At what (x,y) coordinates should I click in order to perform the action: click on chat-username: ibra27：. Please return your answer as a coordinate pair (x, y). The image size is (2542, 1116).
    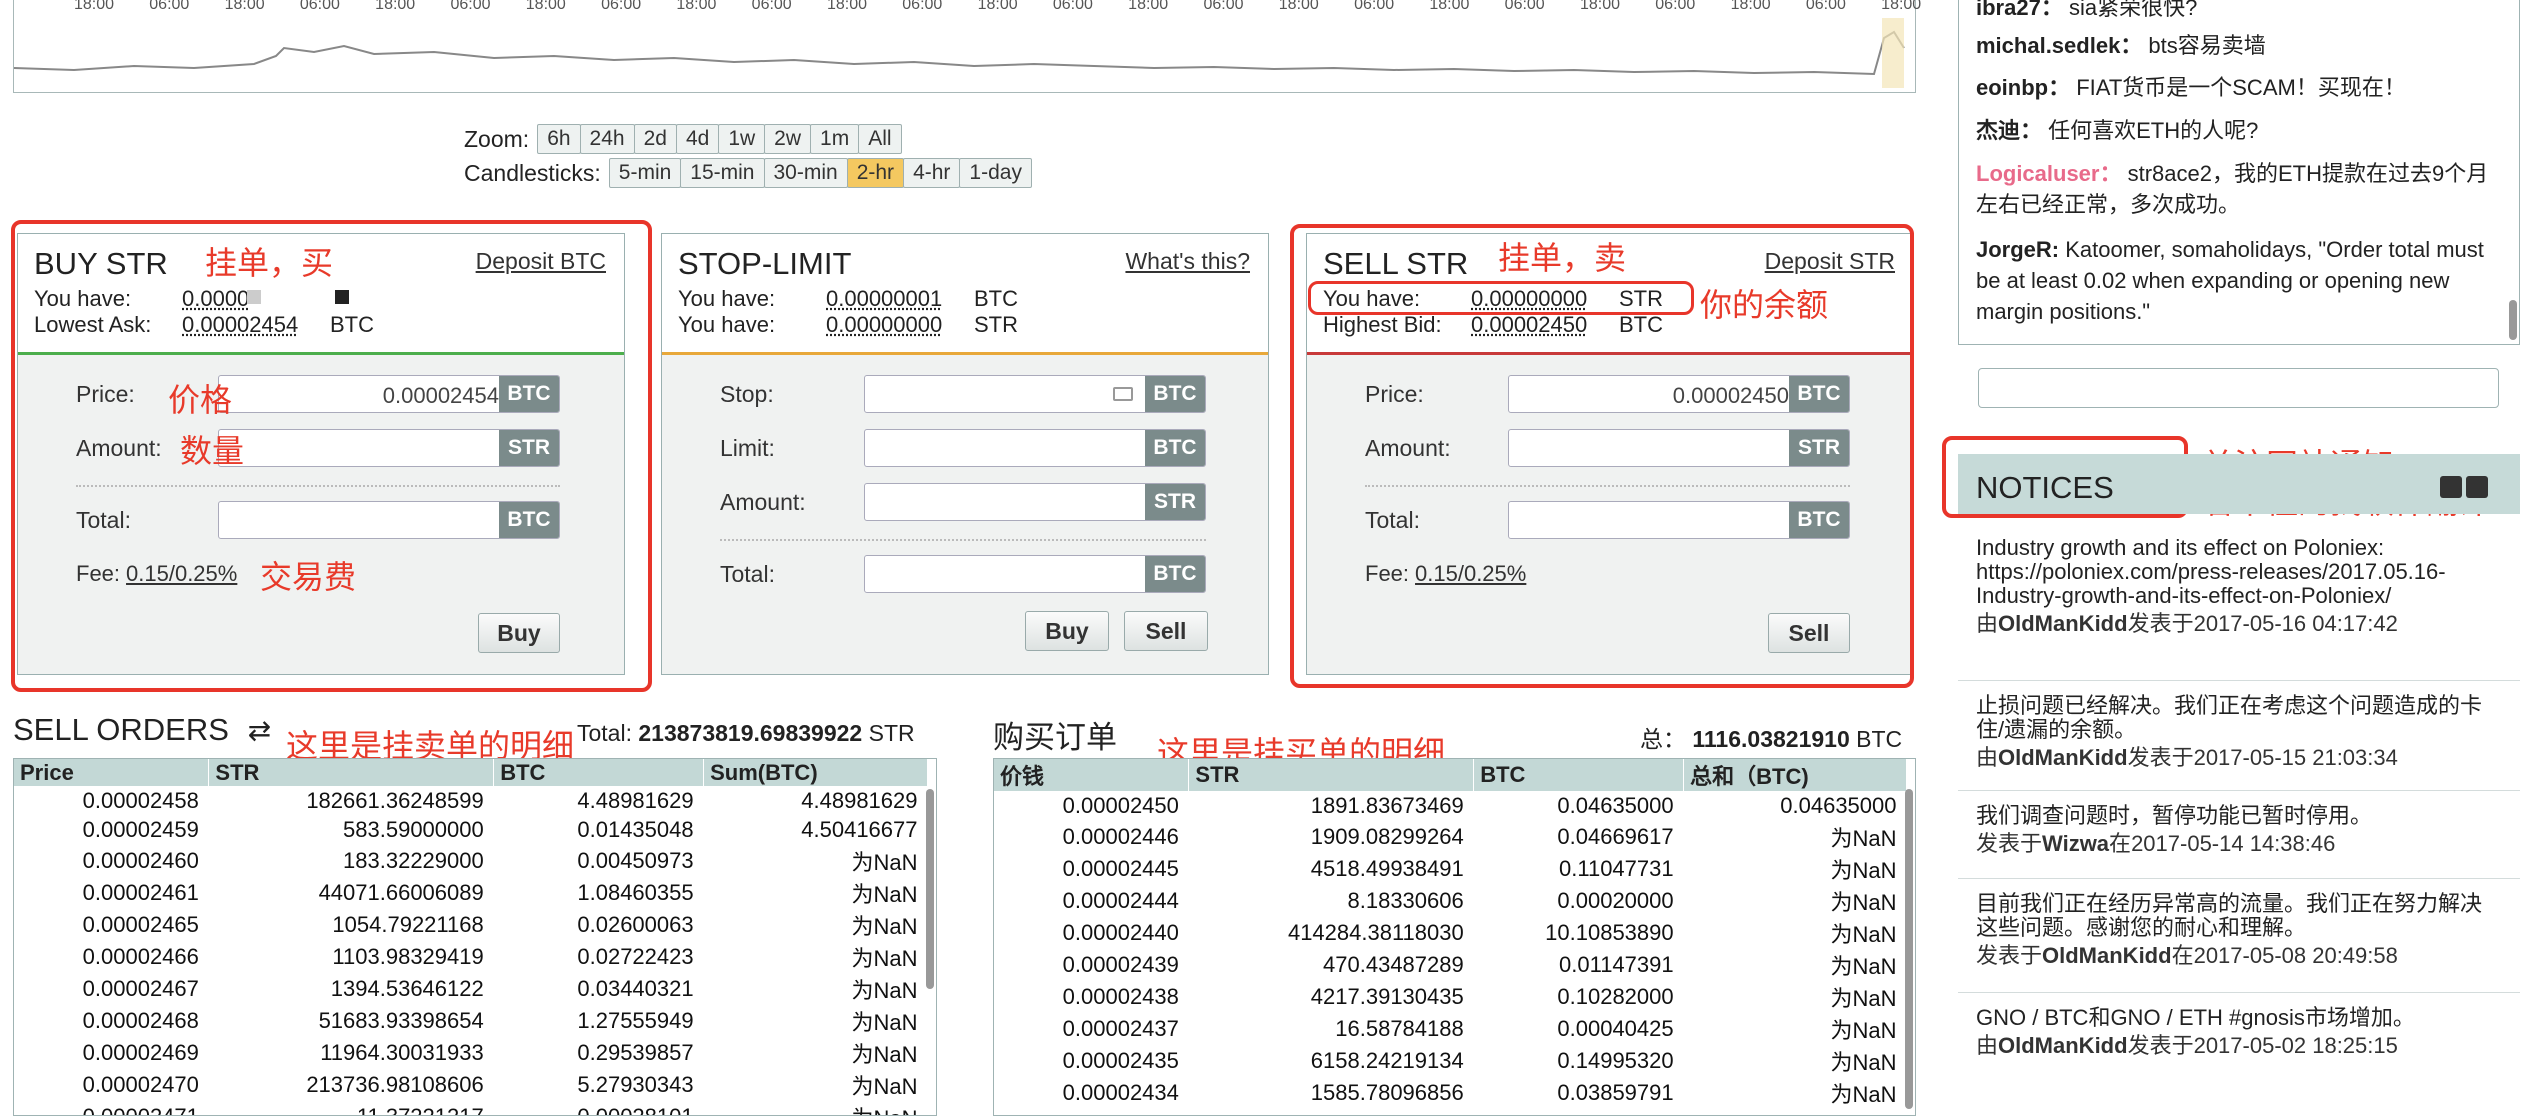
    Looking at the image, I should click on (2019, 10).